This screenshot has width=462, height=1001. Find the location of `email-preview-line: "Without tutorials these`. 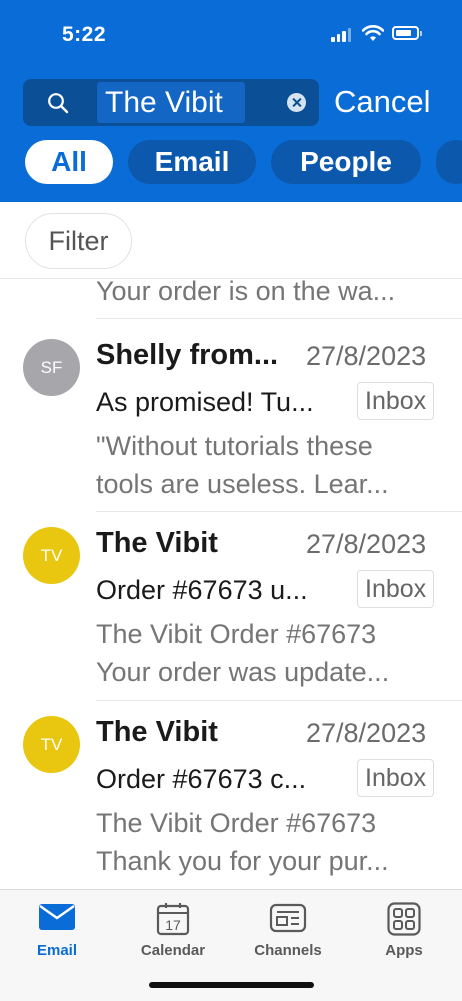

email-preview-line: "Without tutorials these is located at coordinates (234, 446).